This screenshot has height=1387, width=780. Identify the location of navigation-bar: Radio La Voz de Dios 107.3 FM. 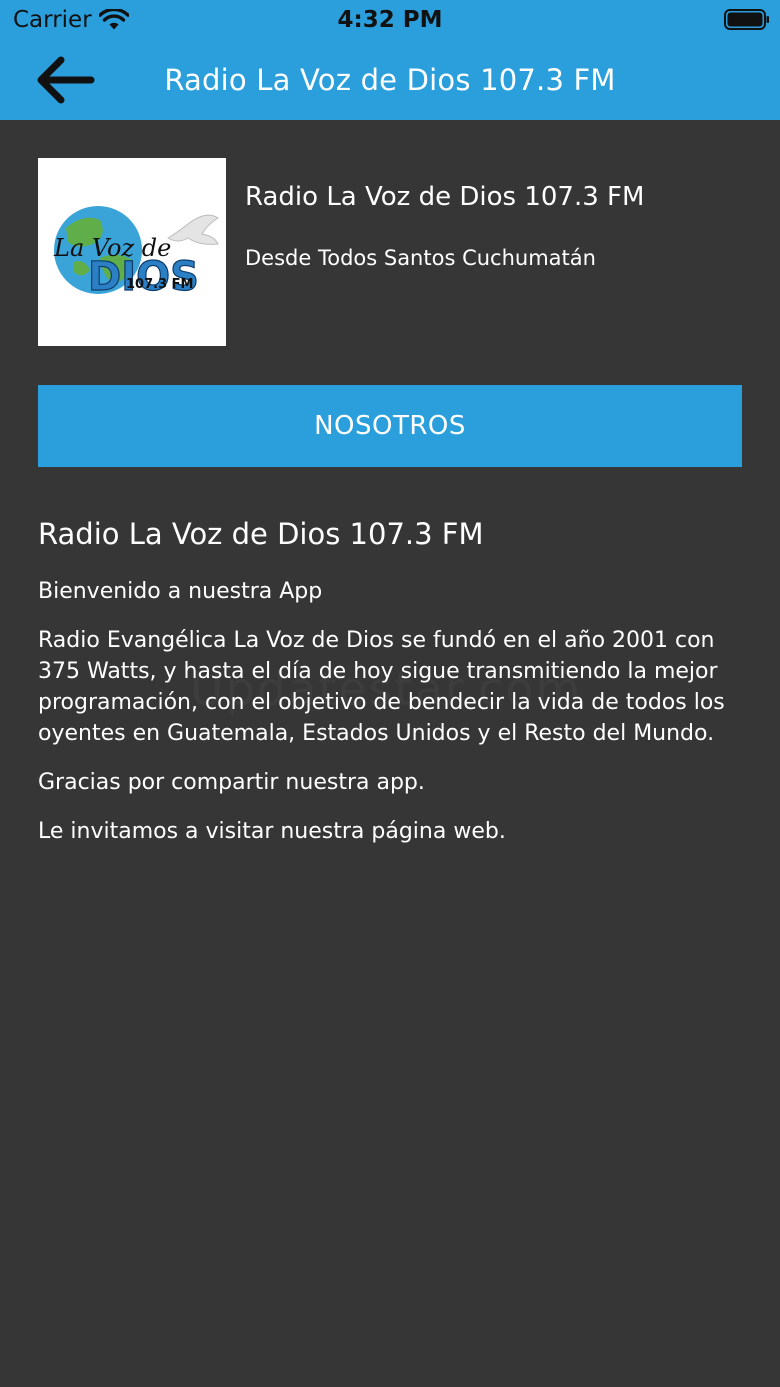
(390, 80).